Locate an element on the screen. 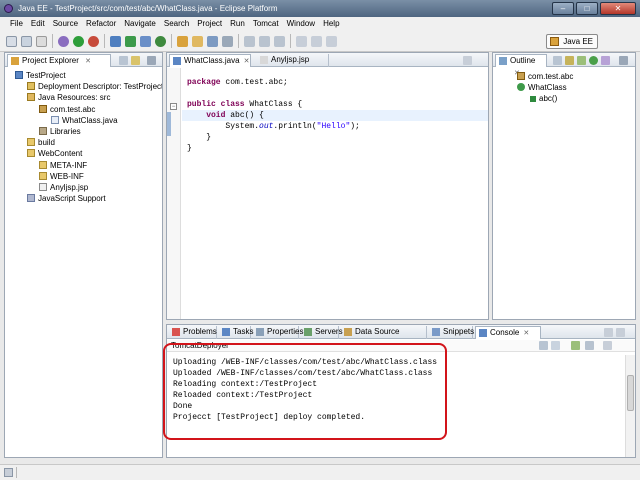 The width and height of the screenshot is (640, 480). code-token: out is located at coordinates (266, 126).